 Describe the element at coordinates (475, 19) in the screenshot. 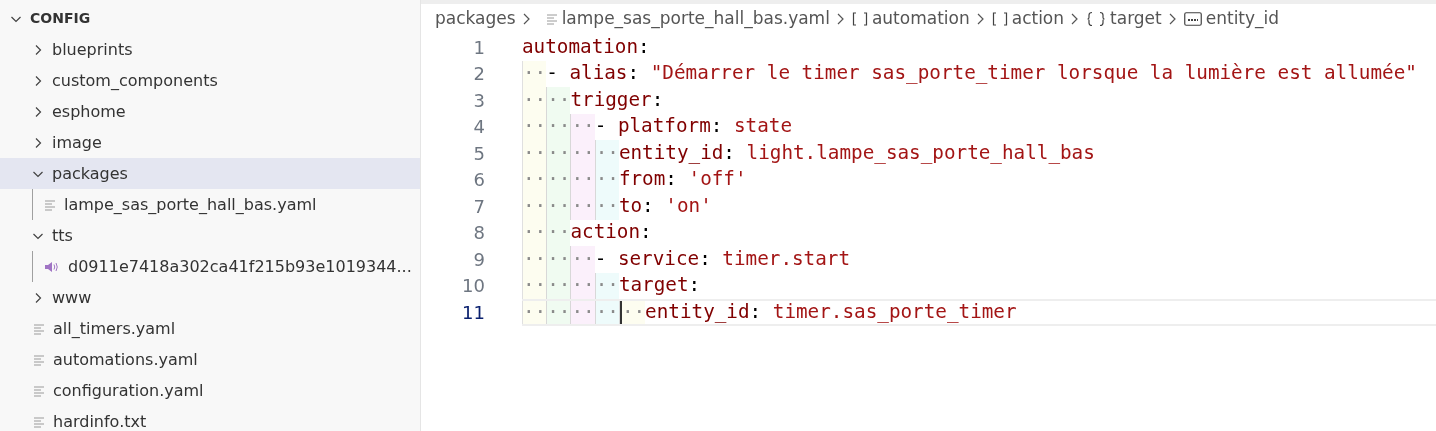

I see `breadcrumb-item: packages` at that location.